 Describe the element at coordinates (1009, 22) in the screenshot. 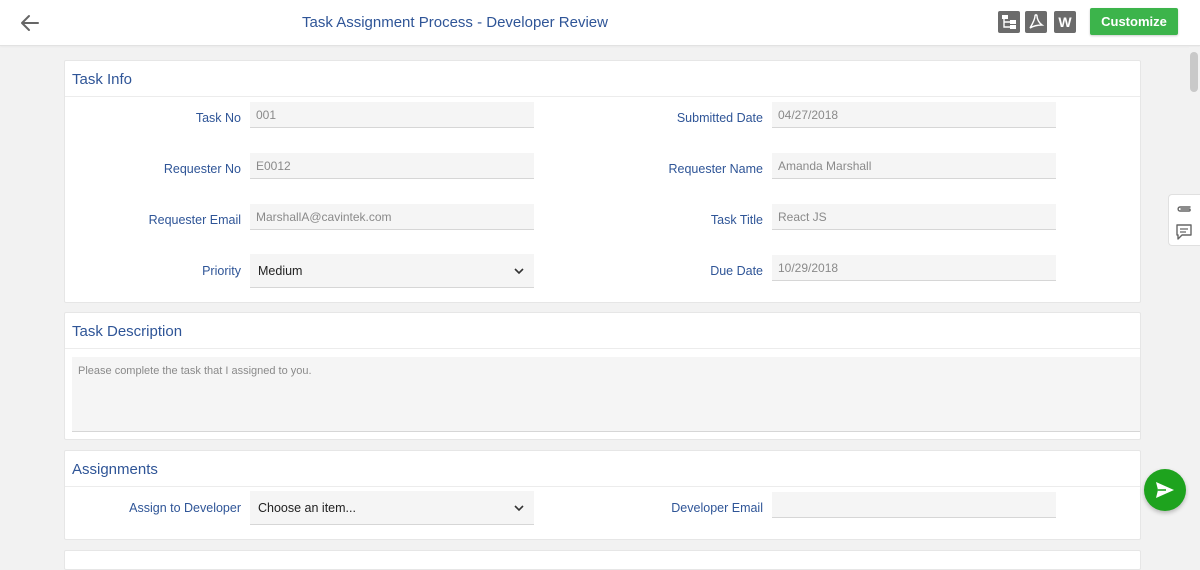

I see `hierarchy-icon` at that location.